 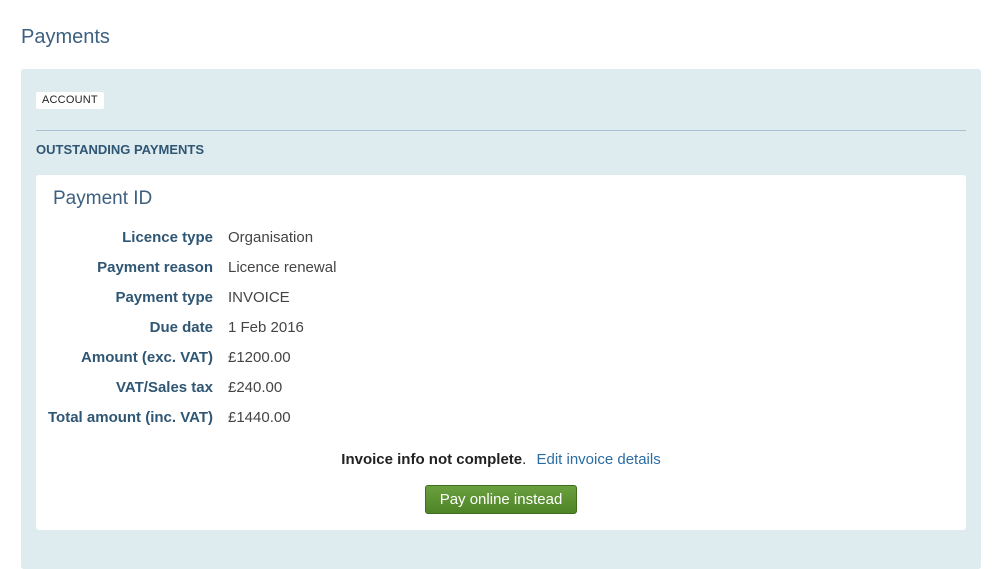 I want to click on detail-value: Licence renewal, so click(x=282, y=267).